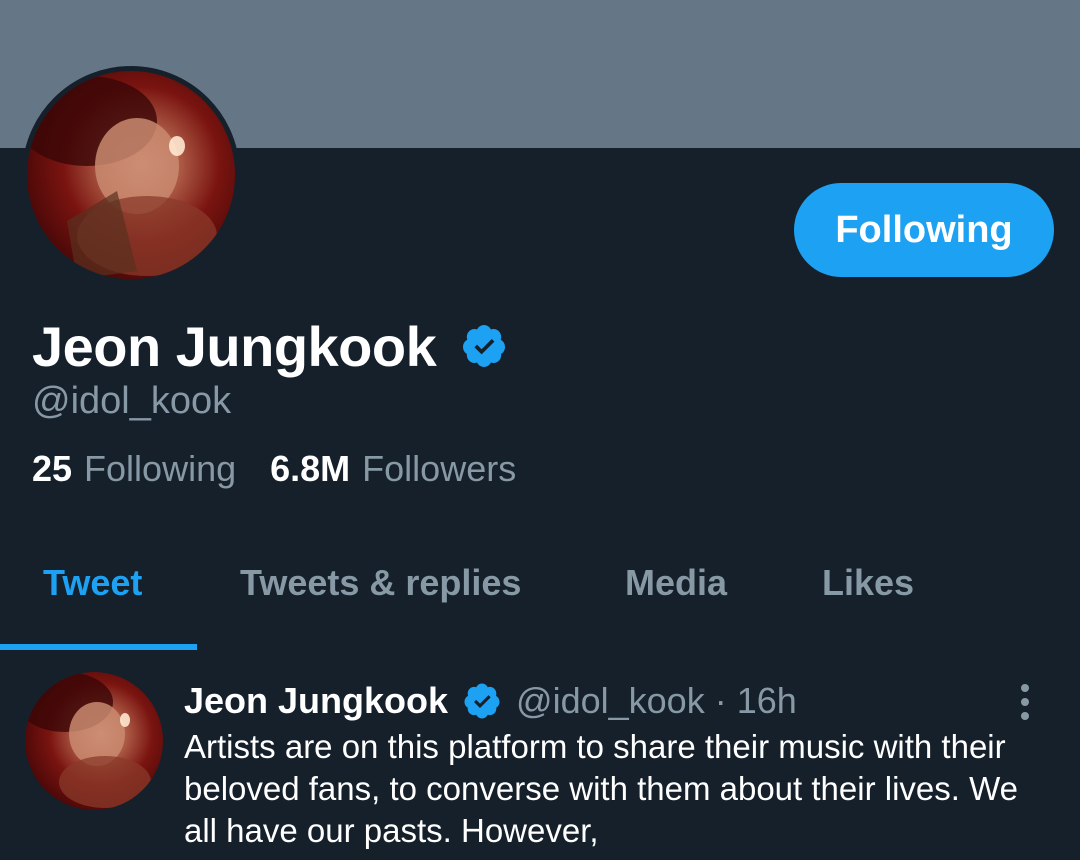 The width and height of the screenshot is (1080, 860). Describe the element at coordinates (868, 583) in the screenshot. I see `tab-likes: Likes` at that location.